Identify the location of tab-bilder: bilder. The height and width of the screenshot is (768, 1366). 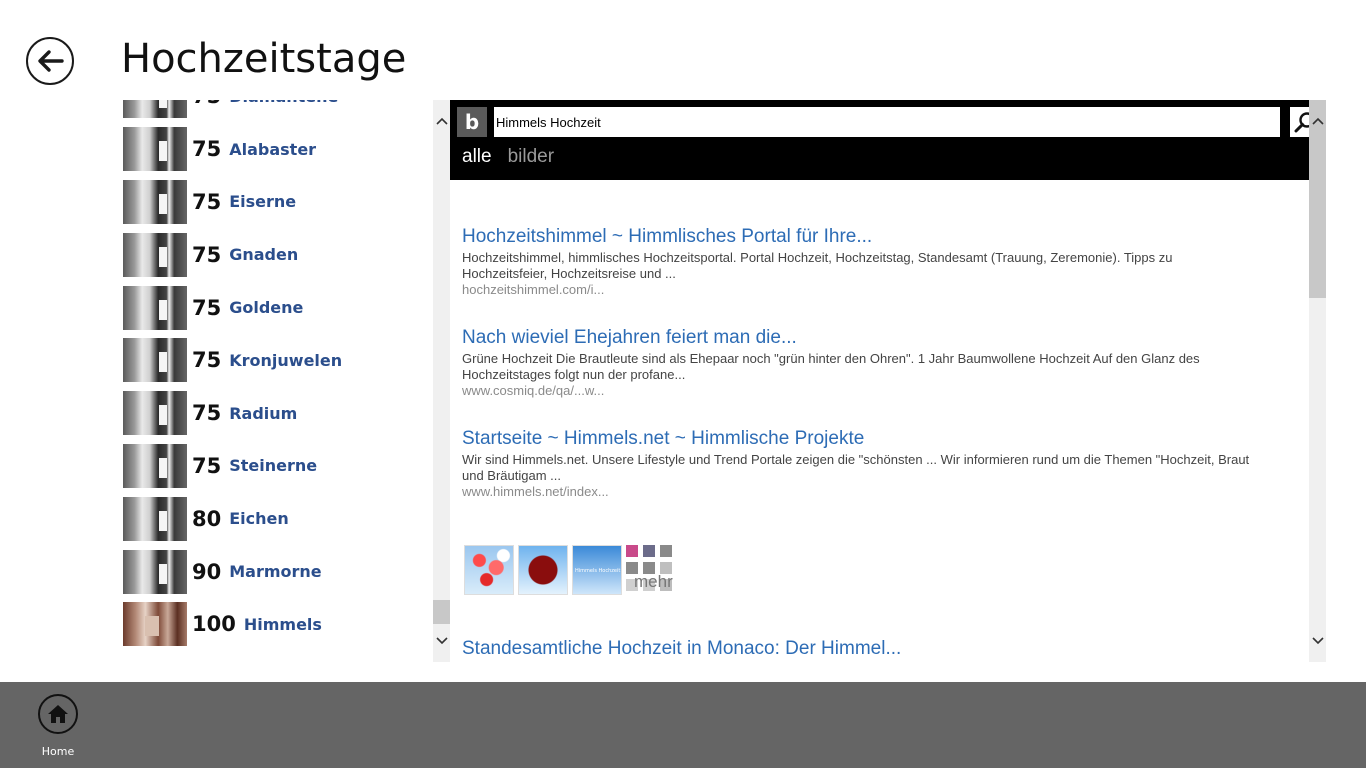
(531, 157).